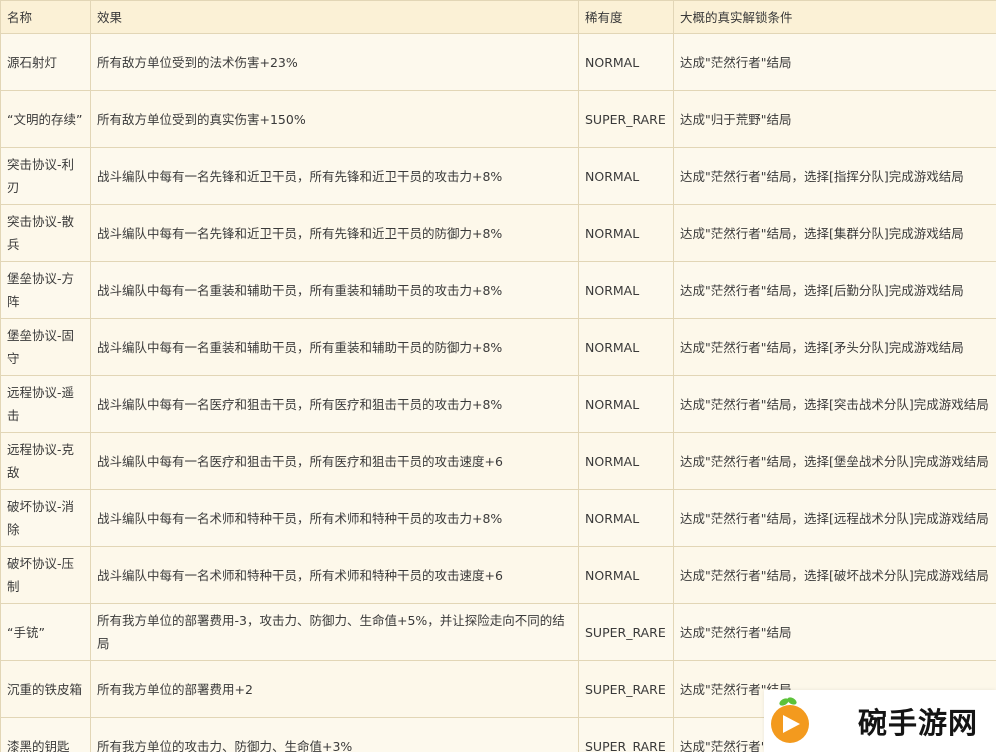  Describe the element at coordinates (45, 404) in the screenshot. I see `cell-name: 远程协议-遥击` at that location.